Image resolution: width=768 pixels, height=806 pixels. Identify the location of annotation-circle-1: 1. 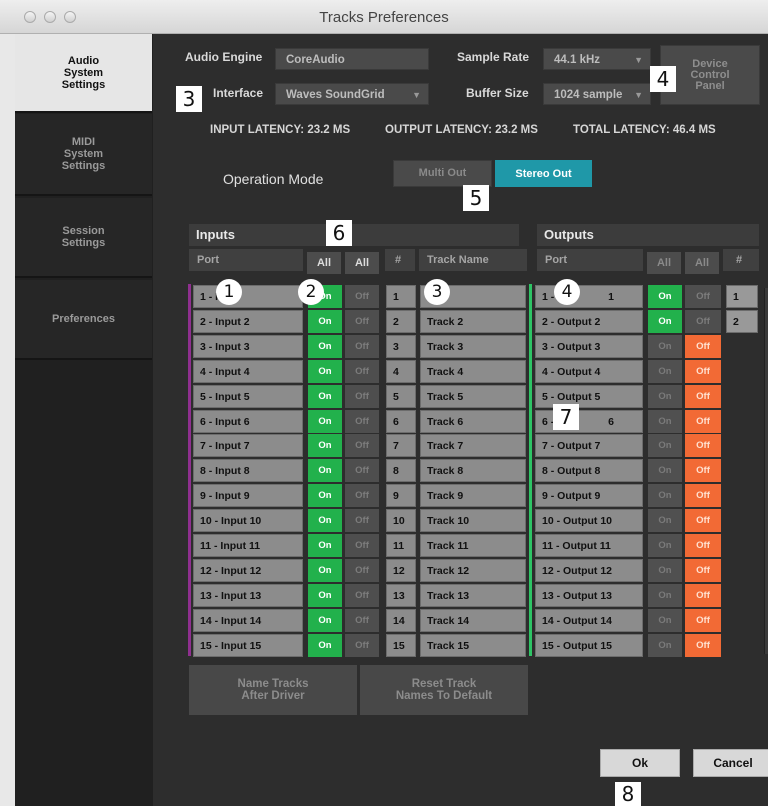
(229, 292).